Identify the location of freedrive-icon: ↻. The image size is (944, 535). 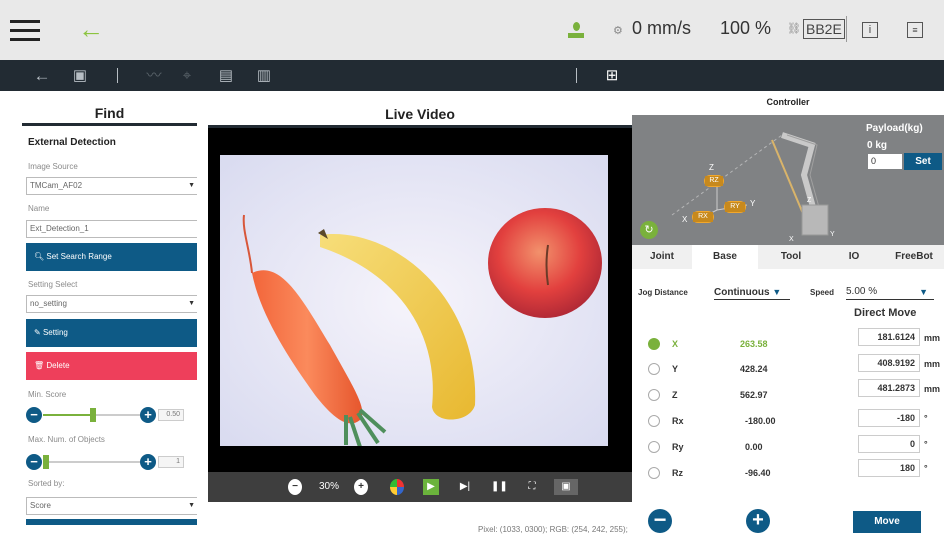
(649, 230).